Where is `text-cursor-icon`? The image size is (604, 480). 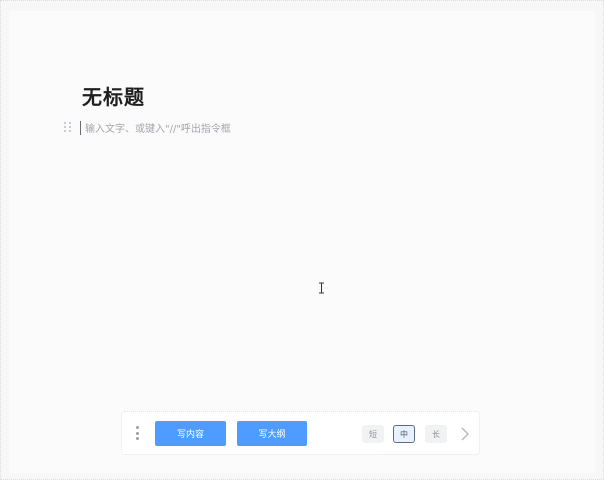
text-cursor-icon is located at coordinates (321, 288).